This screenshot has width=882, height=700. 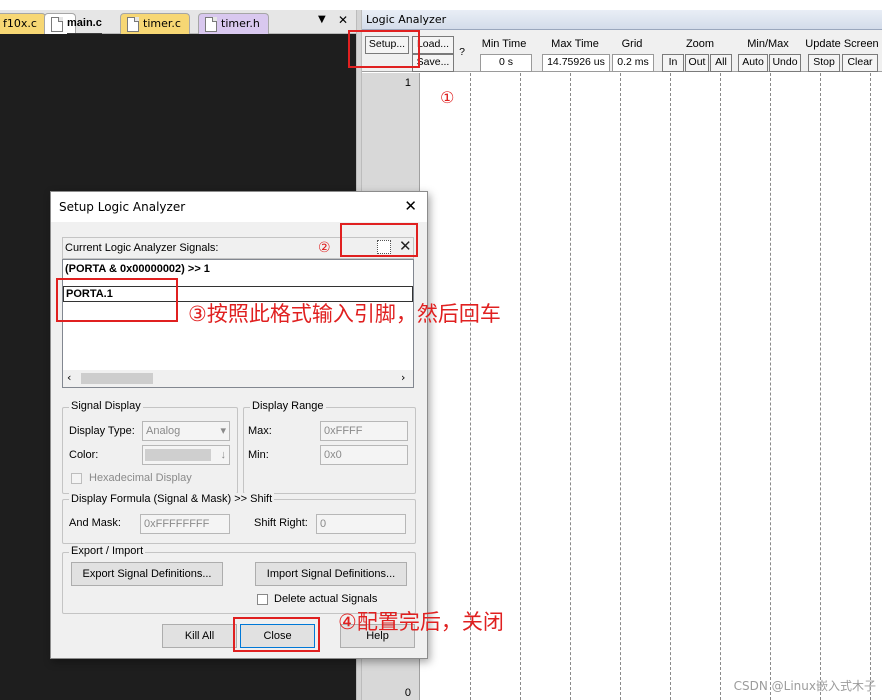 What do you see at coordinates (407, 693) in the screenshot?
I see `axis-bottom-label: 0` at bounding box center [407, 693].